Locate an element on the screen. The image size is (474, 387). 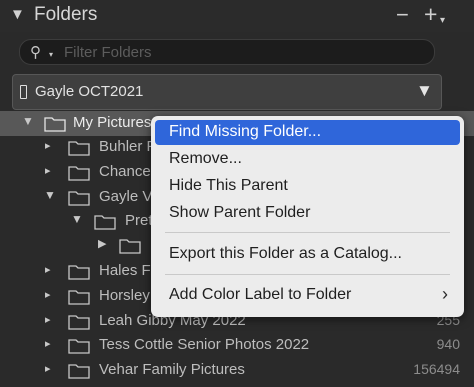
menu-item-hide-this-parent: Hide This Parent is located at coordinates (307, 186).